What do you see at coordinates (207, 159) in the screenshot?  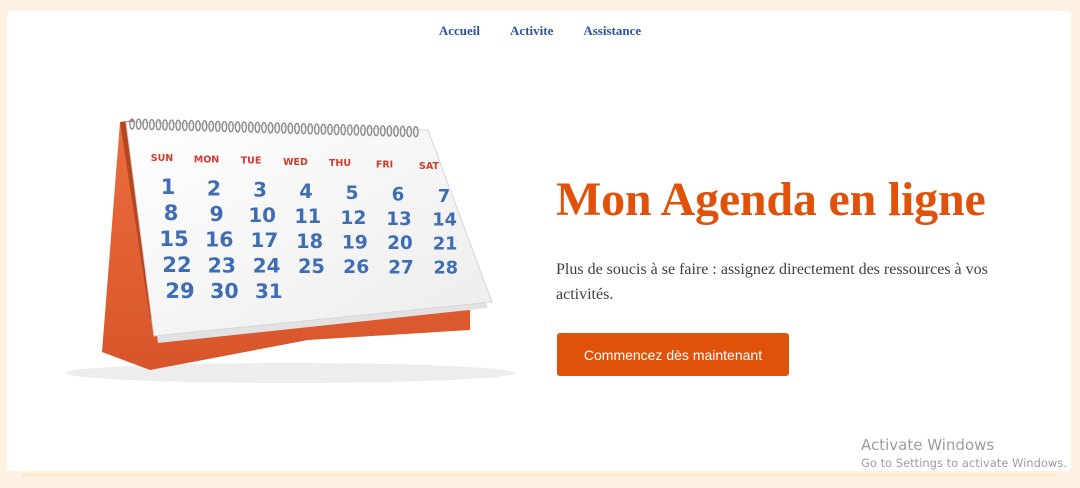 I see `calendar-day-header: MON` at bounding box center [207, 159].